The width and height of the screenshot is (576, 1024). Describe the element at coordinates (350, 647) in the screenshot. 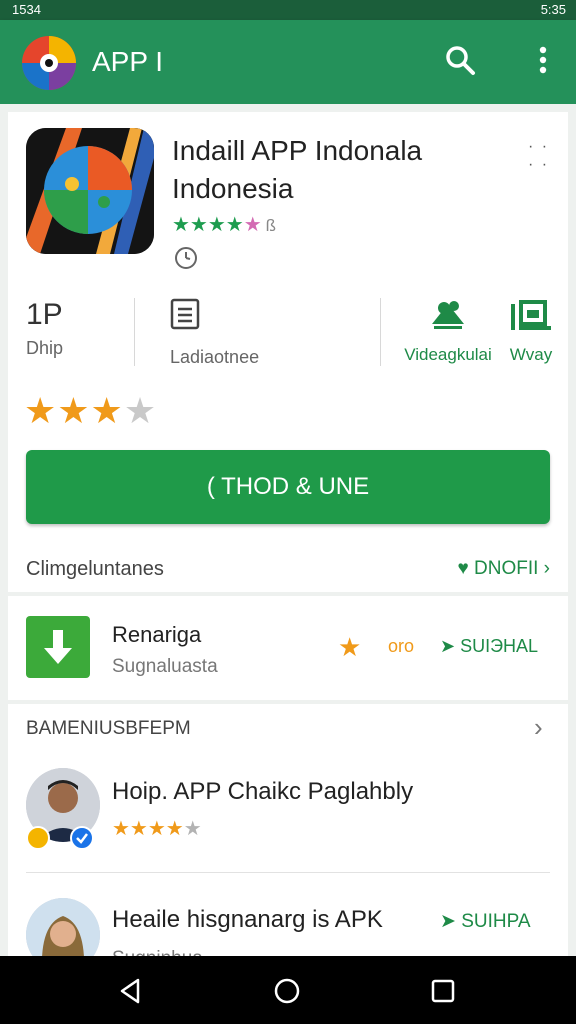

I see `star-icon: ★` at that location.